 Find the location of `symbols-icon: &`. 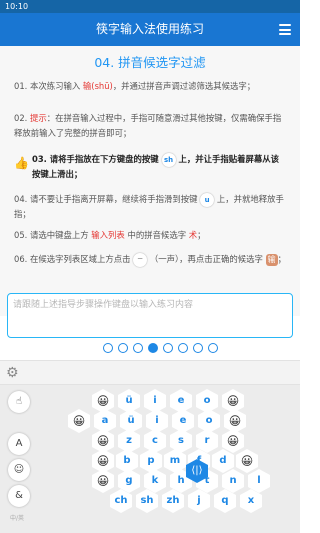

symbols-icon: & is located at coordinates (19, 496).